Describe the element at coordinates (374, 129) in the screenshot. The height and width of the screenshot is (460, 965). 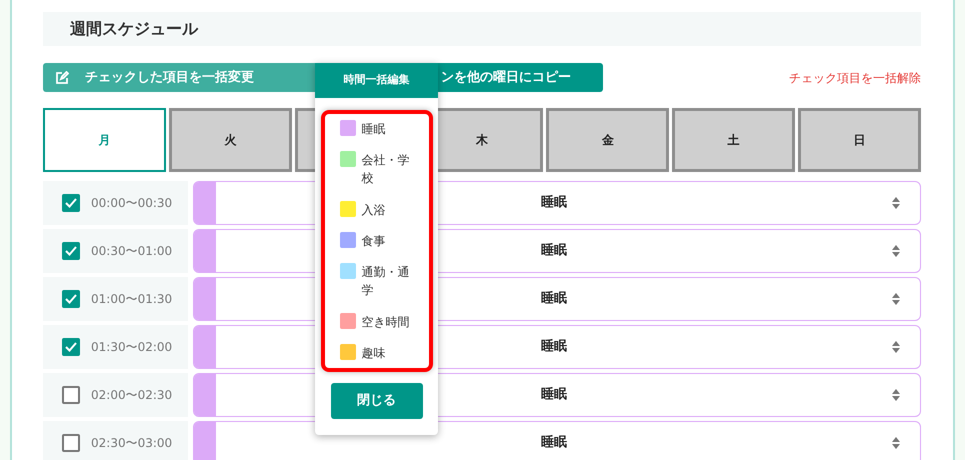
I see `legend-label: 睡眠` at that location.